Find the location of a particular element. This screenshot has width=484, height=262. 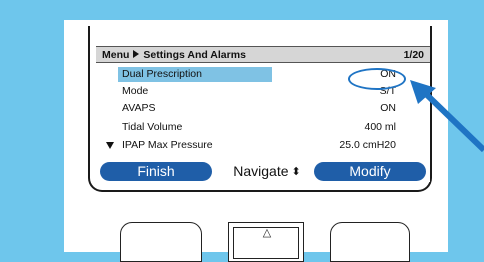

menu-label: Menu is located at coordinates (116, 55).